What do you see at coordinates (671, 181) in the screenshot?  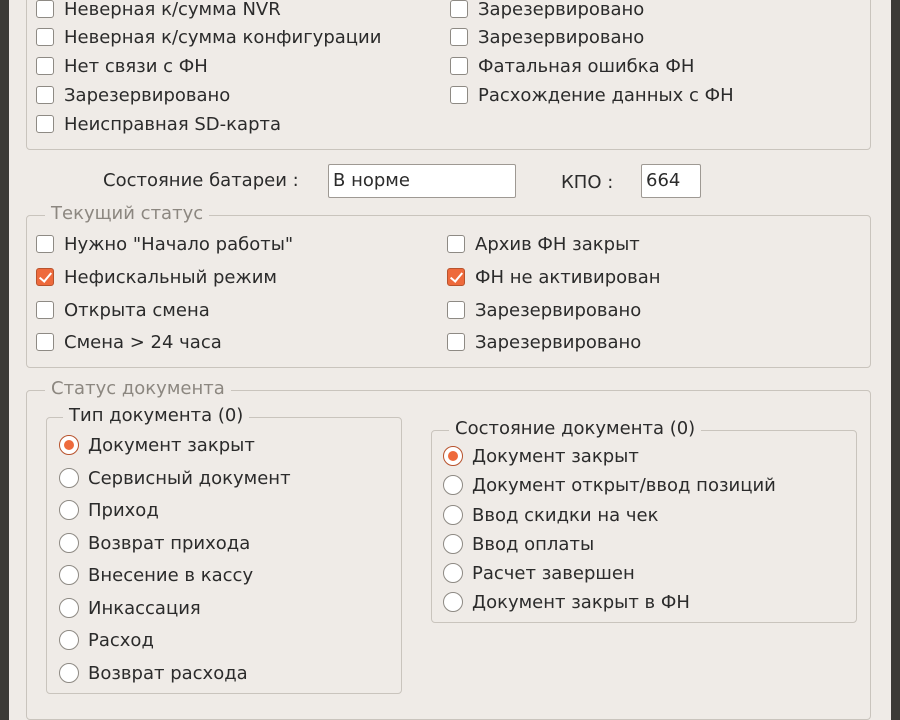 I see `kpo-field: 664` at bounding box center [671, 181].